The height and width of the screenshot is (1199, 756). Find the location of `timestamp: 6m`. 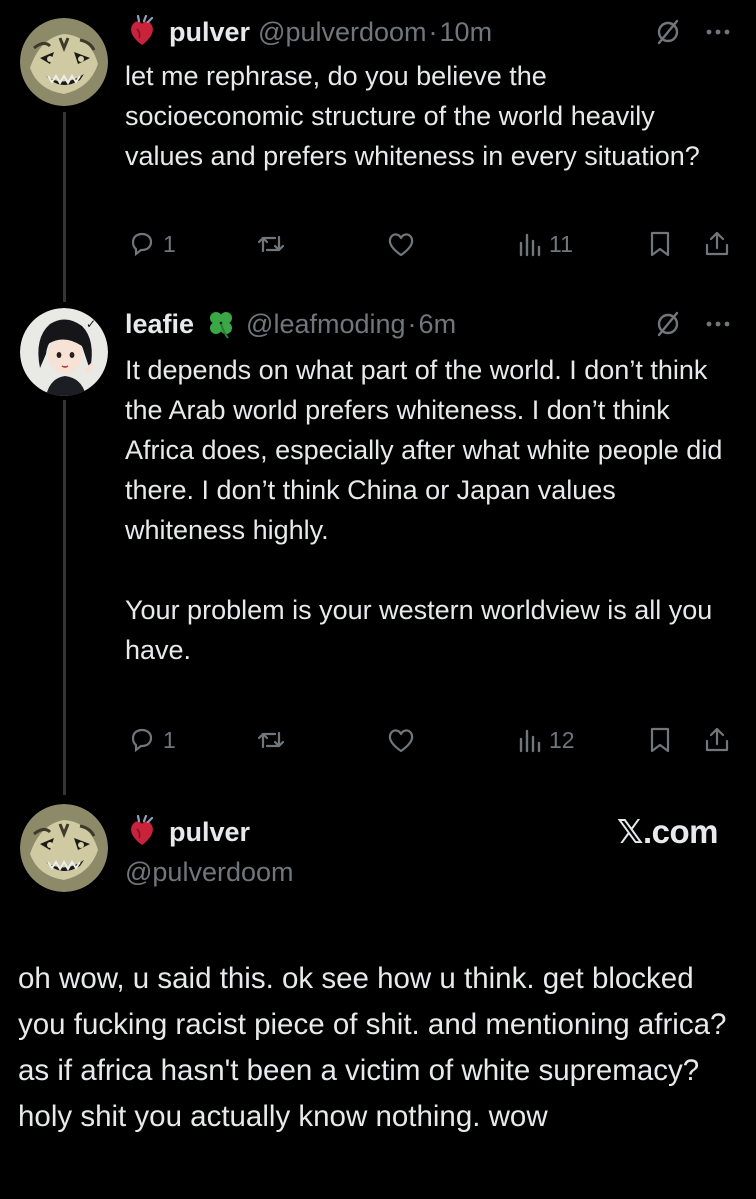

timestamp: 6m is located at coordinates (438, 324).